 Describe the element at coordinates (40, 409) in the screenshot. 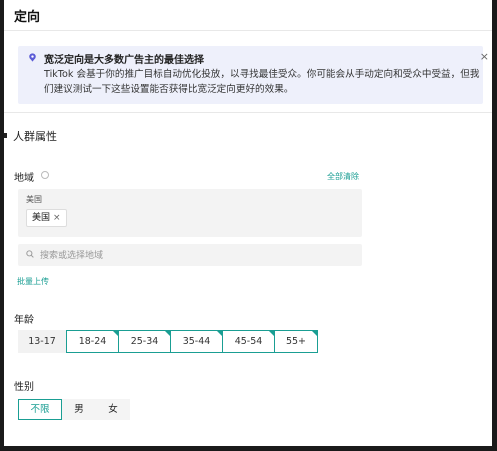

I see `gender-option-unlimited: 不限` at that location.